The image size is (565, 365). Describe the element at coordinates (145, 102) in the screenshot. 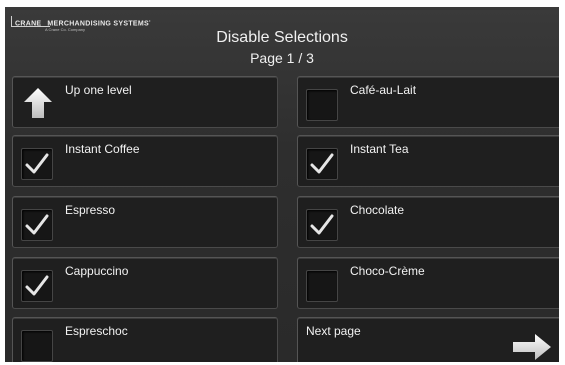

I see `up-one-level-button: Up one level` at that location.